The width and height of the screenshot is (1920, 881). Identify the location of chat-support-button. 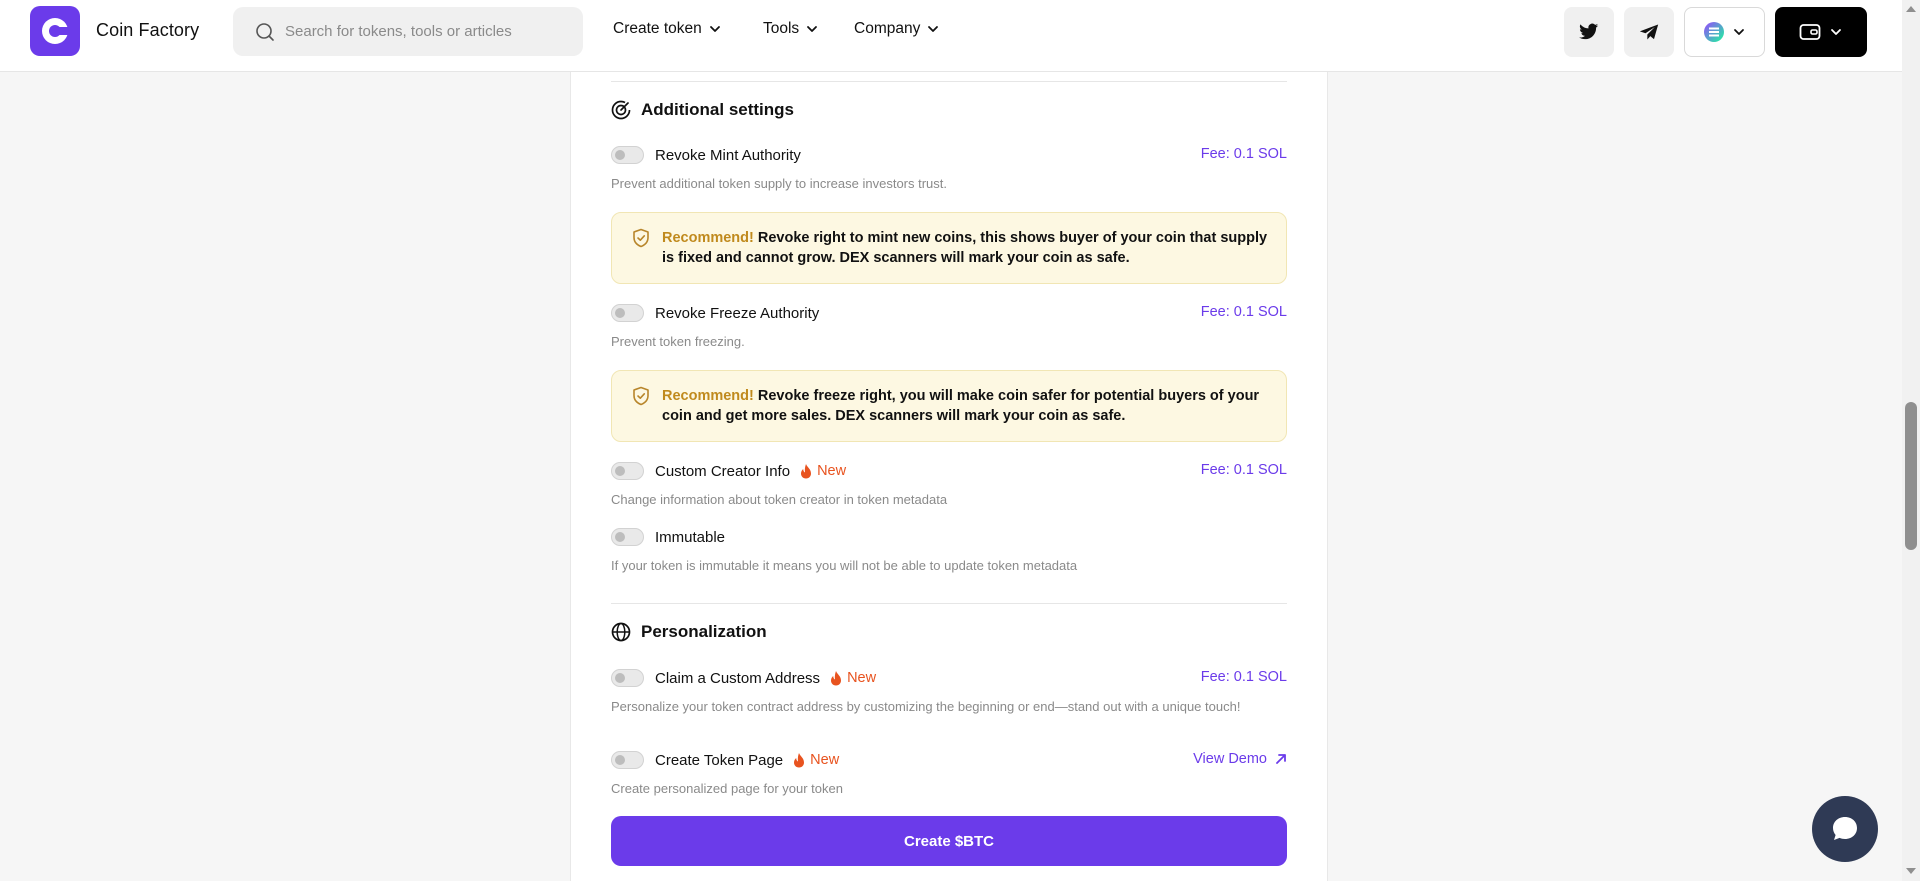
(1845, 829).